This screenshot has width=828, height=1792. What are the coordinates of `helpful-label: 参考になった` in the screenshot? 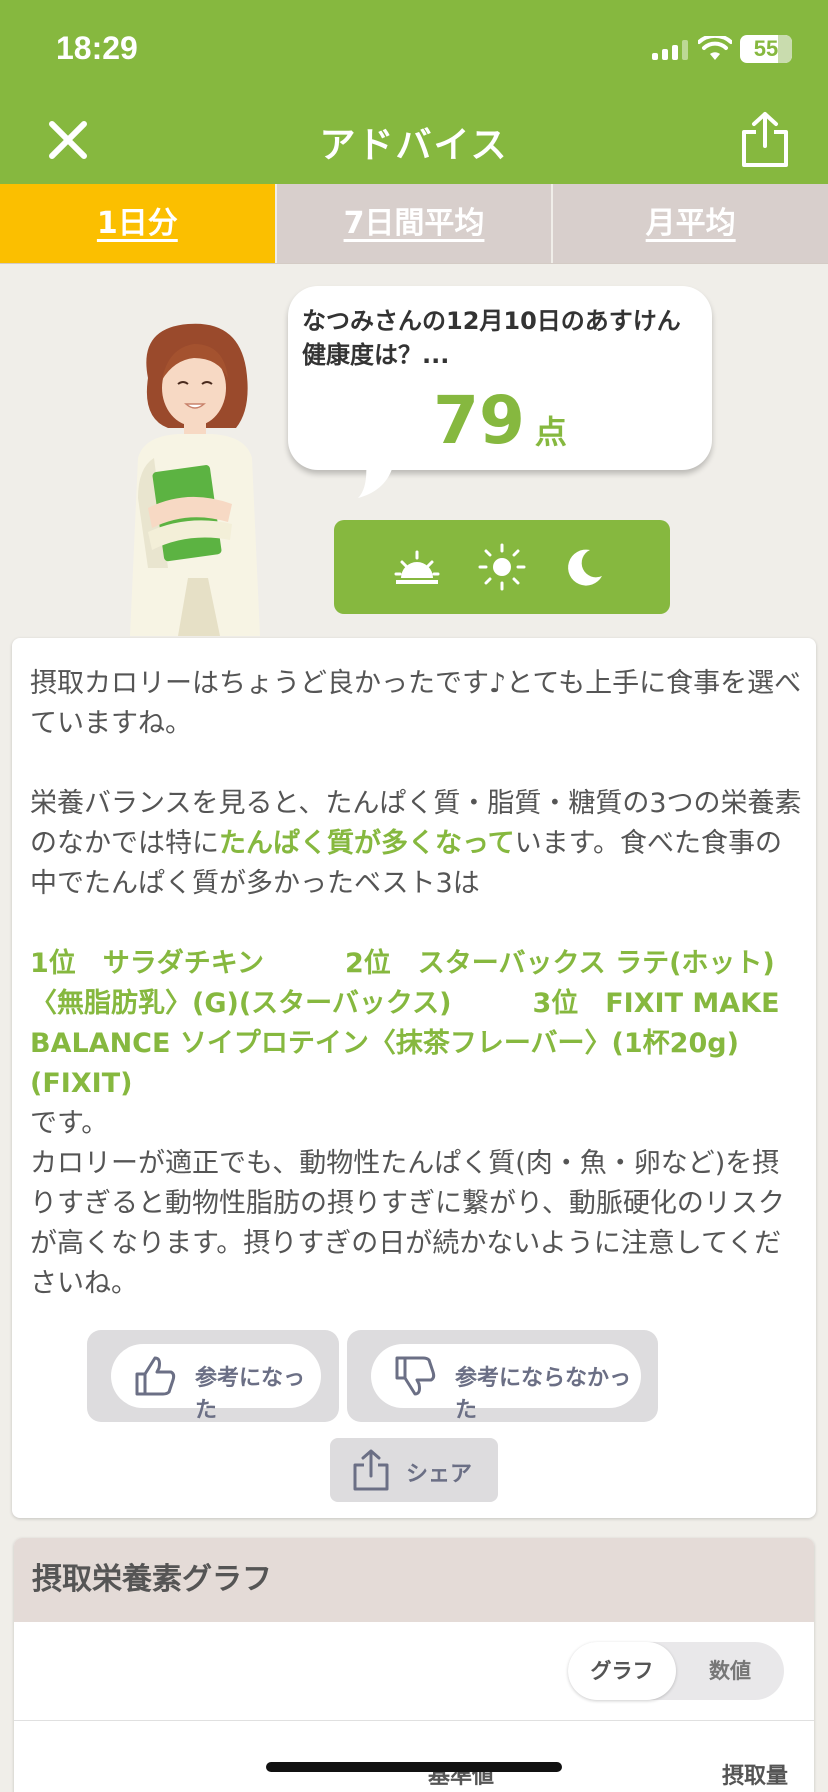 It's located at (250, 1394).